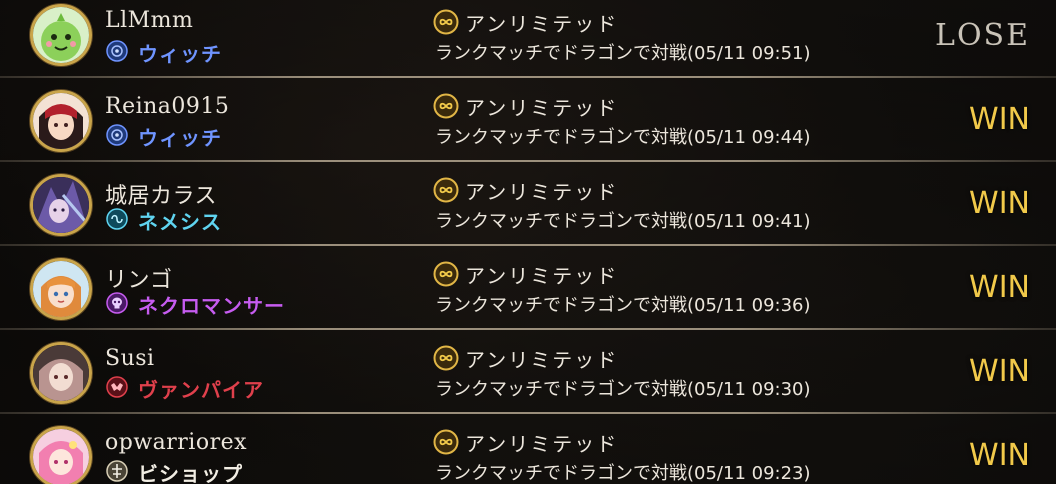  What do you see at coordinates (180, 222) in the screenshot?
I see `opponent-class: ネメシス` at bounding box center [180, 222].